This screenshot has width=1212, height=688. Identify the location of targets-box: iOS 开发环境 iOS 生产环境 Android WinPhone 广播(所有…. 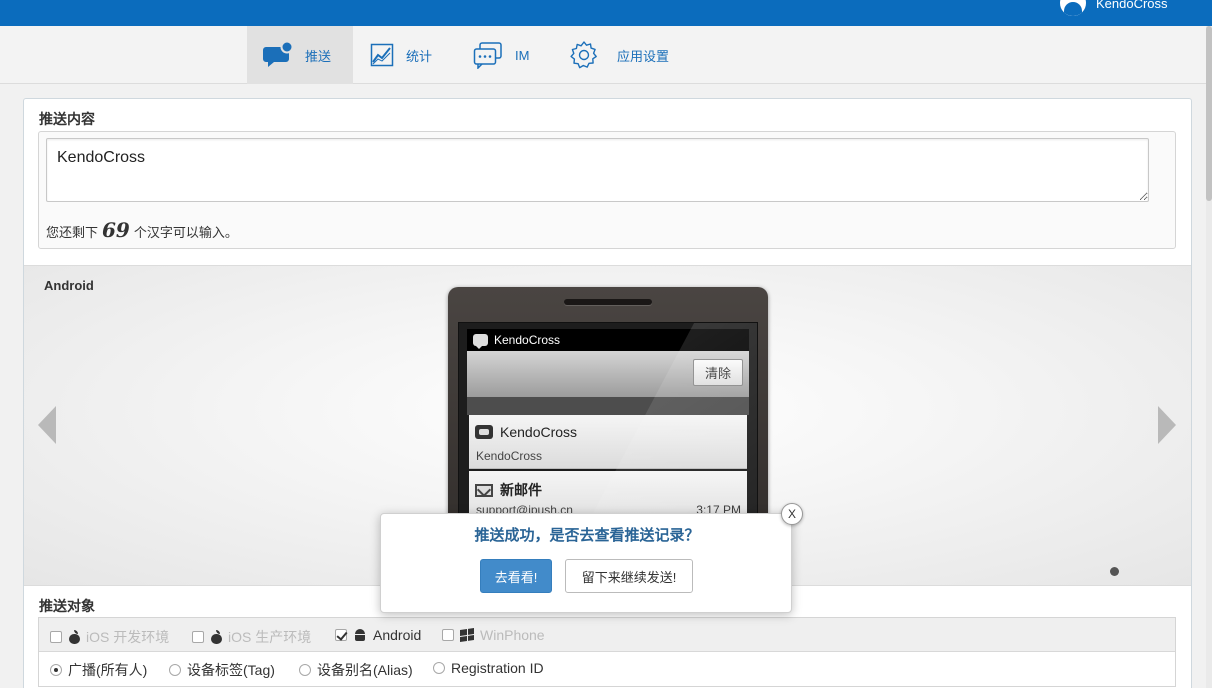
(607, 652).